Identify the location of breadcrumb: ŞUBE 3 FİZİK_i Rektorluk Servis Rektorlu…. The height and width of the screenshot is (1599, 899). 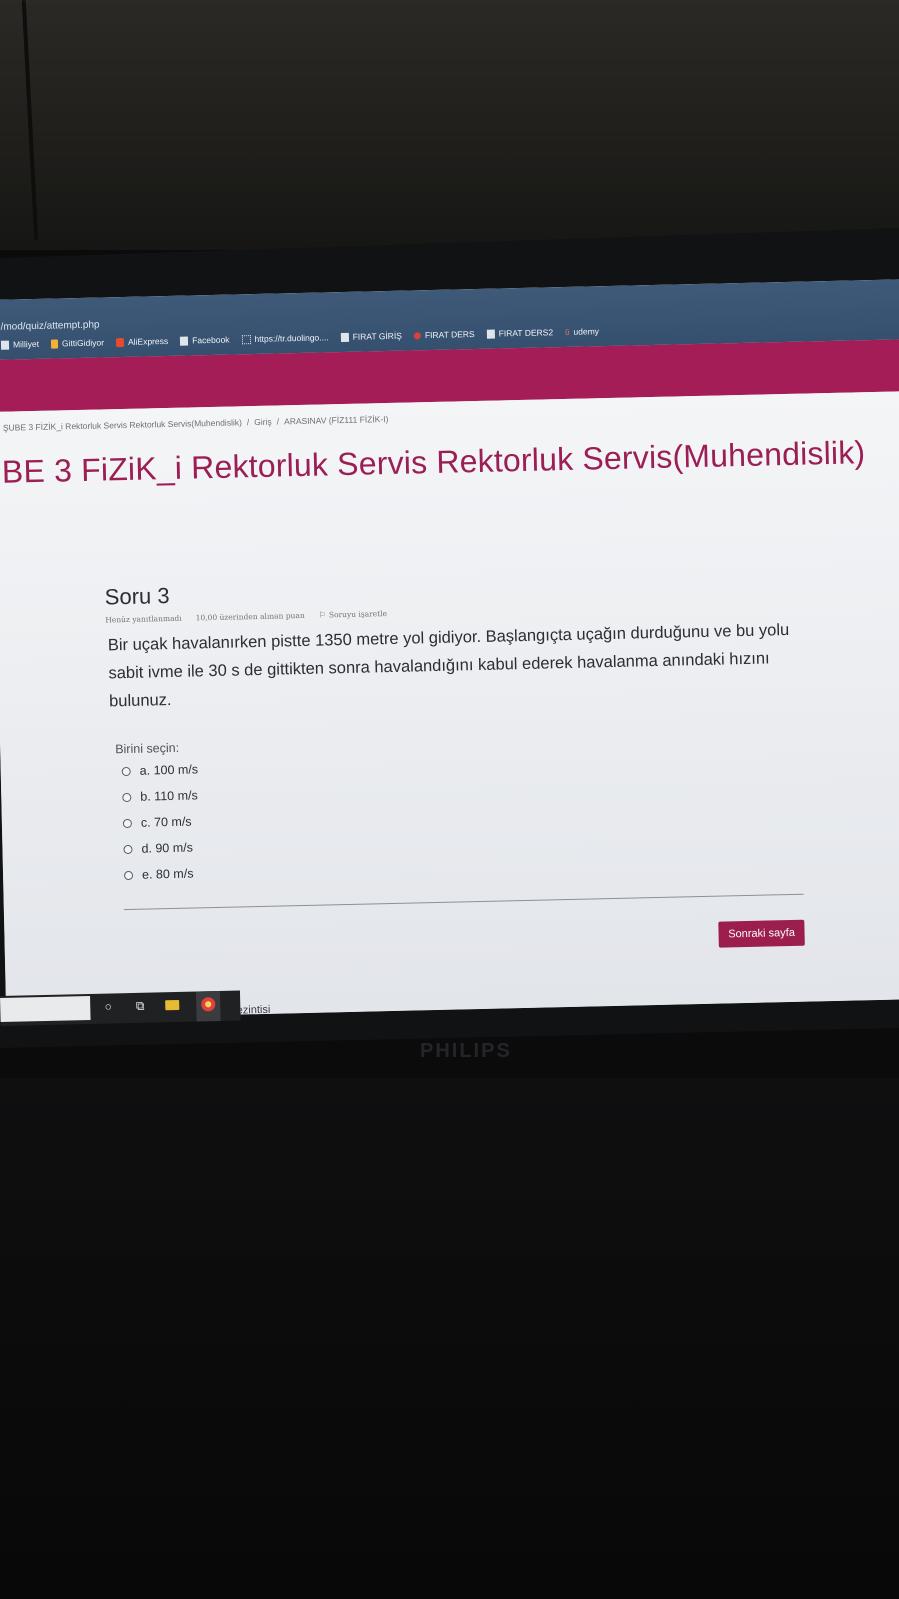
(196, 423).